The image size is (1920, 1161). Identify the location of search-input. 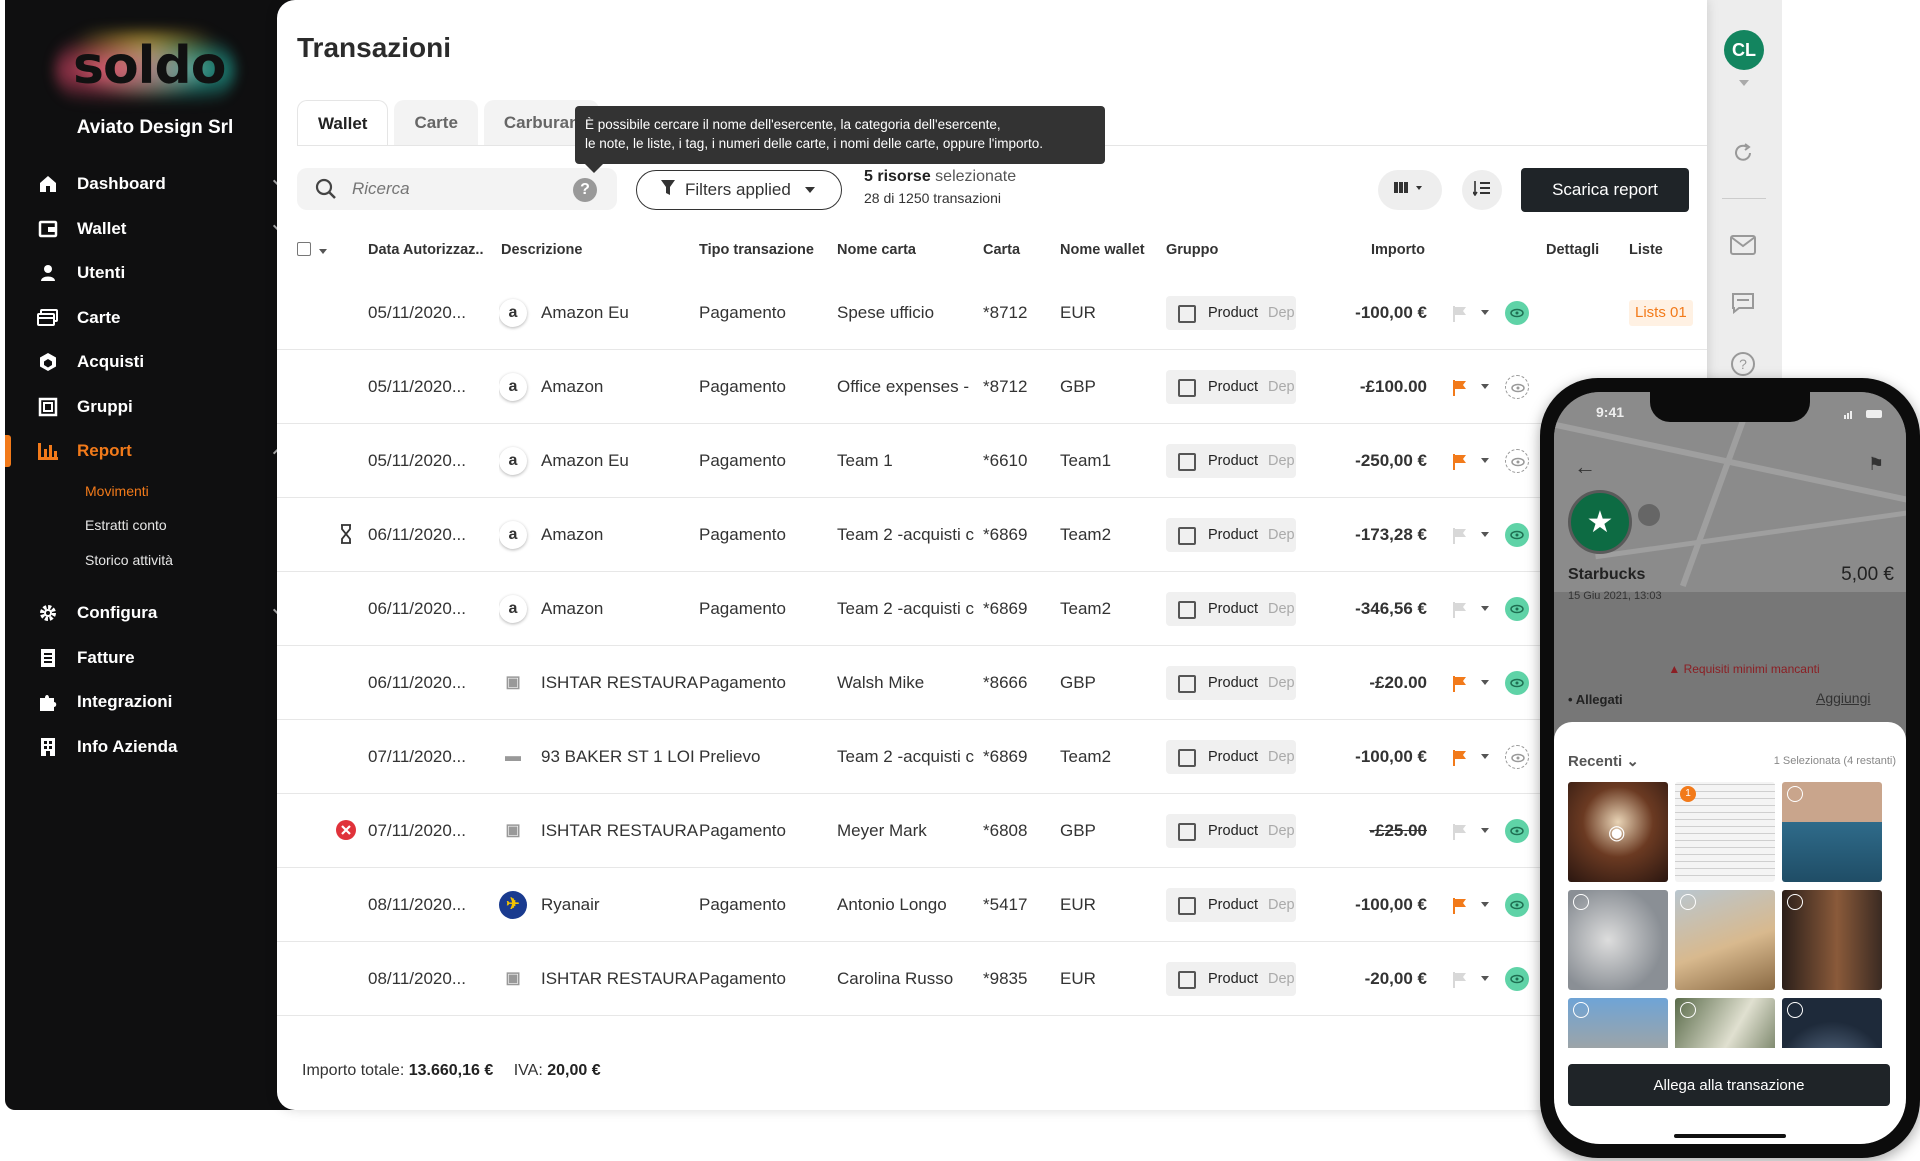
(452, 189).